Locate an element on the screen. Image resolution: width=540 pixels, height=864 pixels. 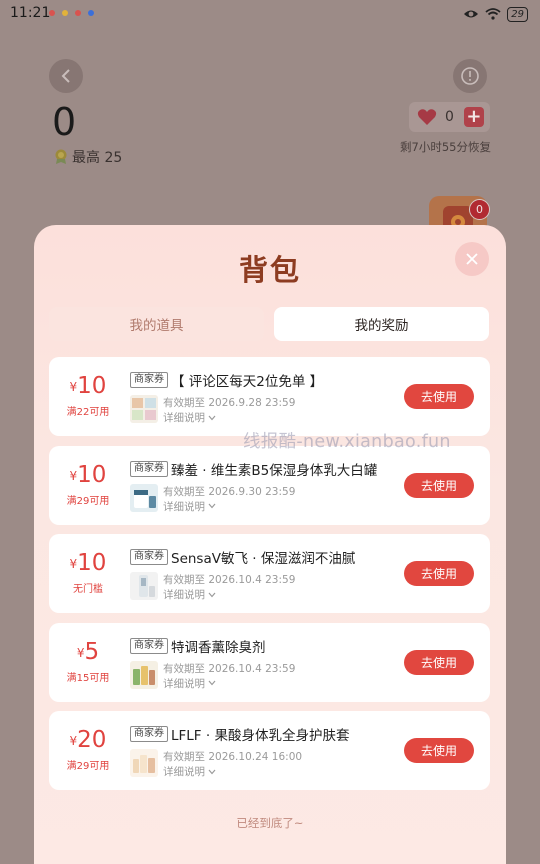
eye-icon is located at coordinates (471, 14).